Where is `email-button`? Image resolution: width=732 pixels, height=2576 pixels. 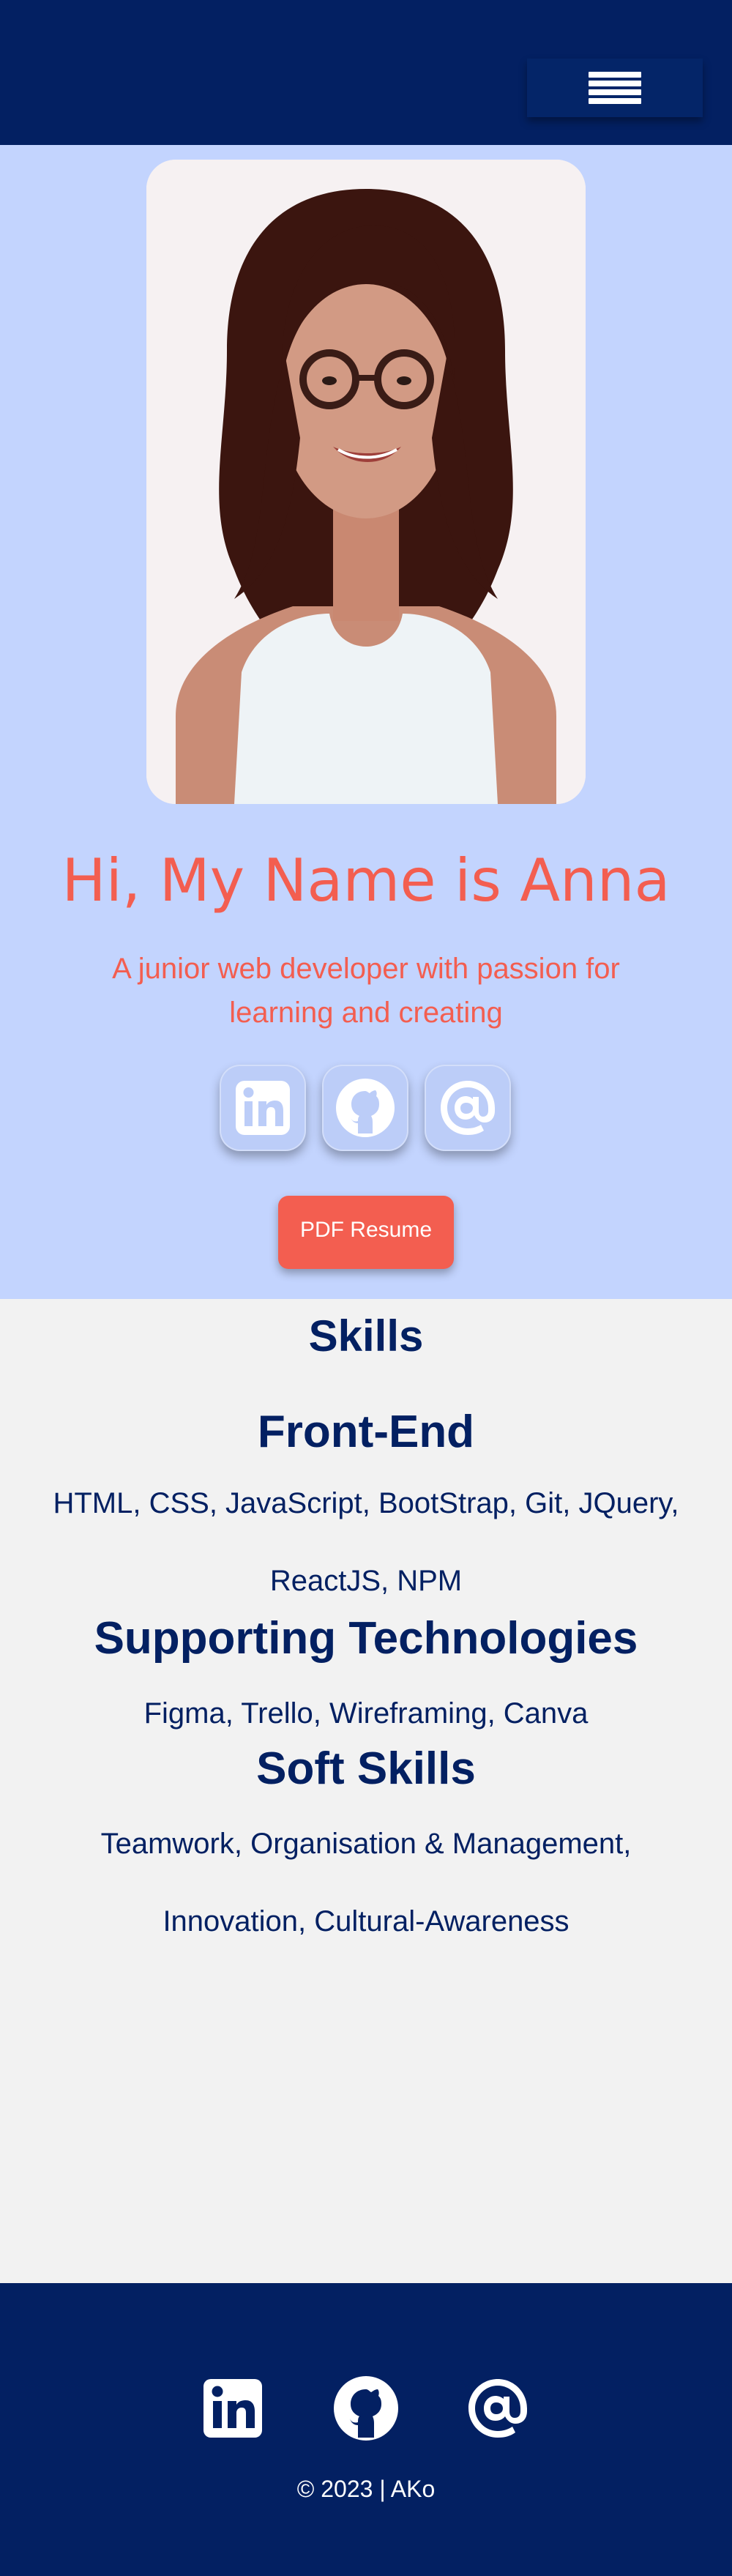
email-button is located at coordinates (468, 1108).